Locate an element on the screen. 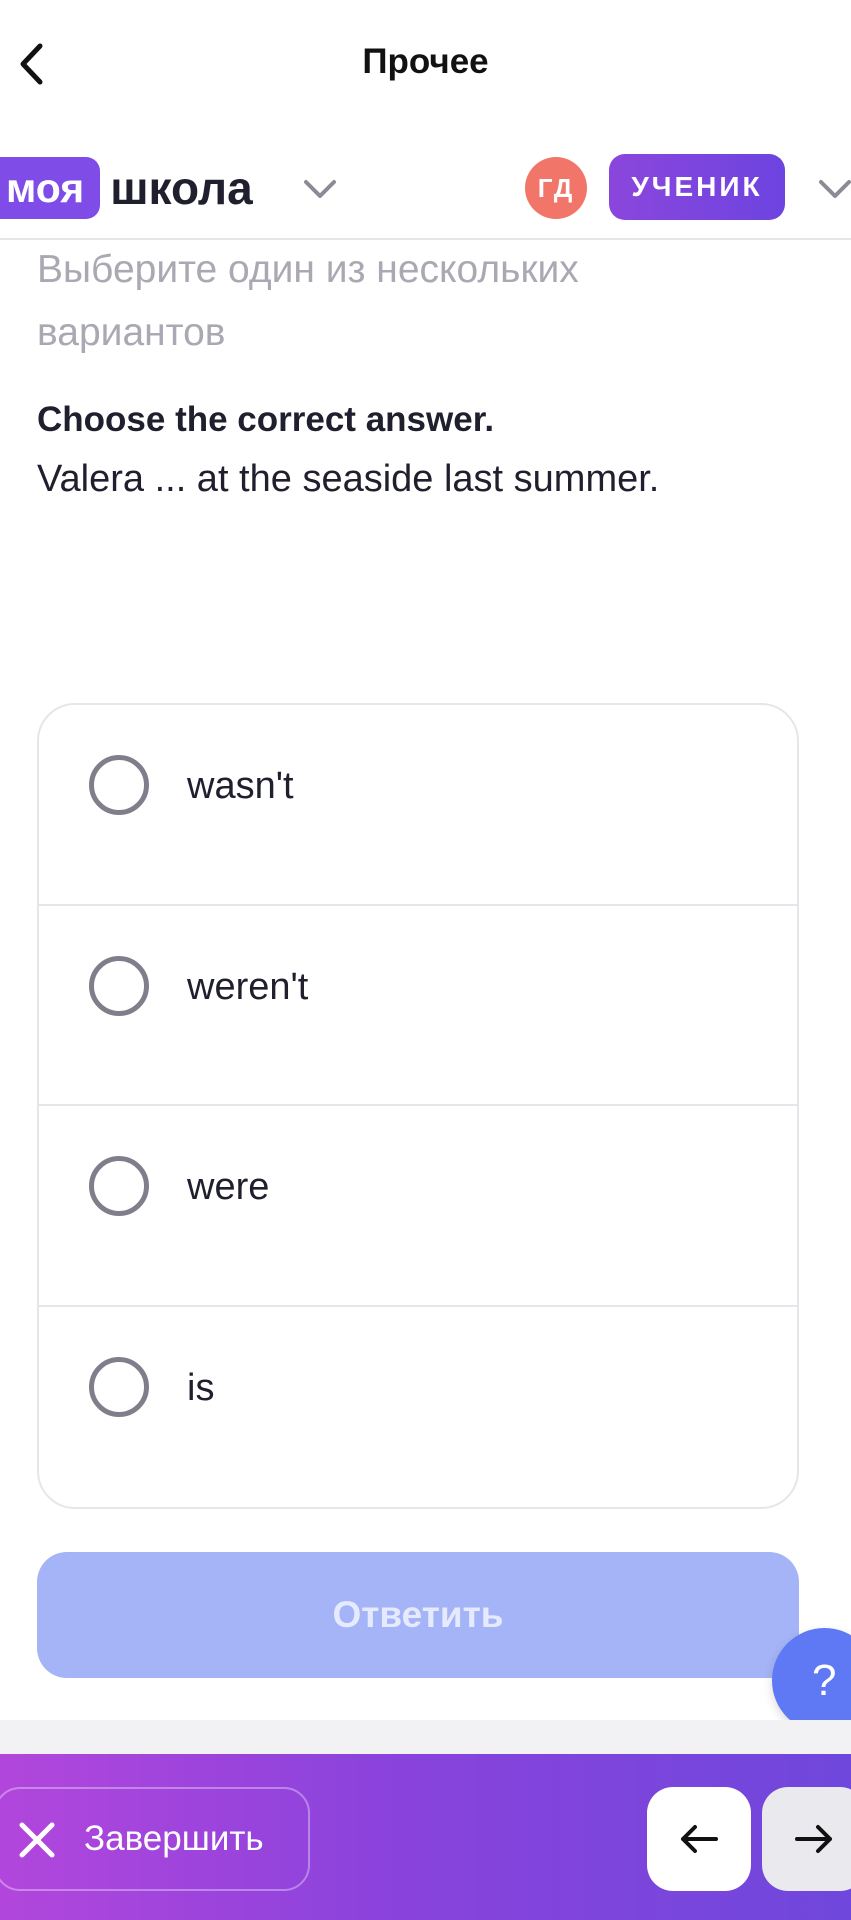  question-text: Valera ... at the seaside last summer. is located at coordinates (348, 479).